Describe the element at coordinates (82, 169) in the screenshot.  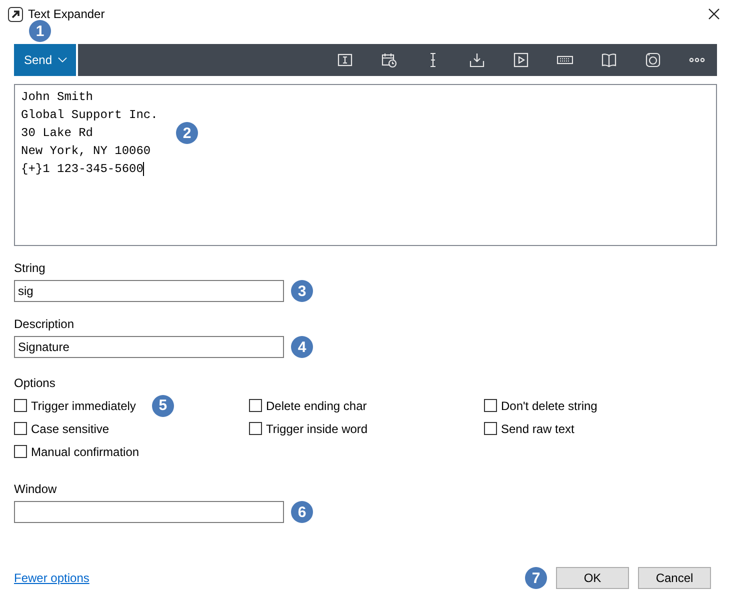
I see `text-line: {+}1 123-345-5600` at that location.